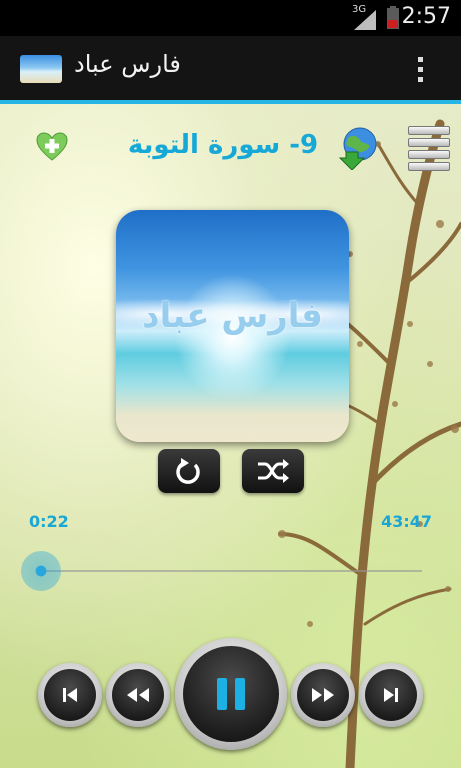 The width and height of the screenshot is (461, 768). What do you see at coordinates (230, 571) in the screenshot?
I see `seek-bar` at bounding box center [230, 571].